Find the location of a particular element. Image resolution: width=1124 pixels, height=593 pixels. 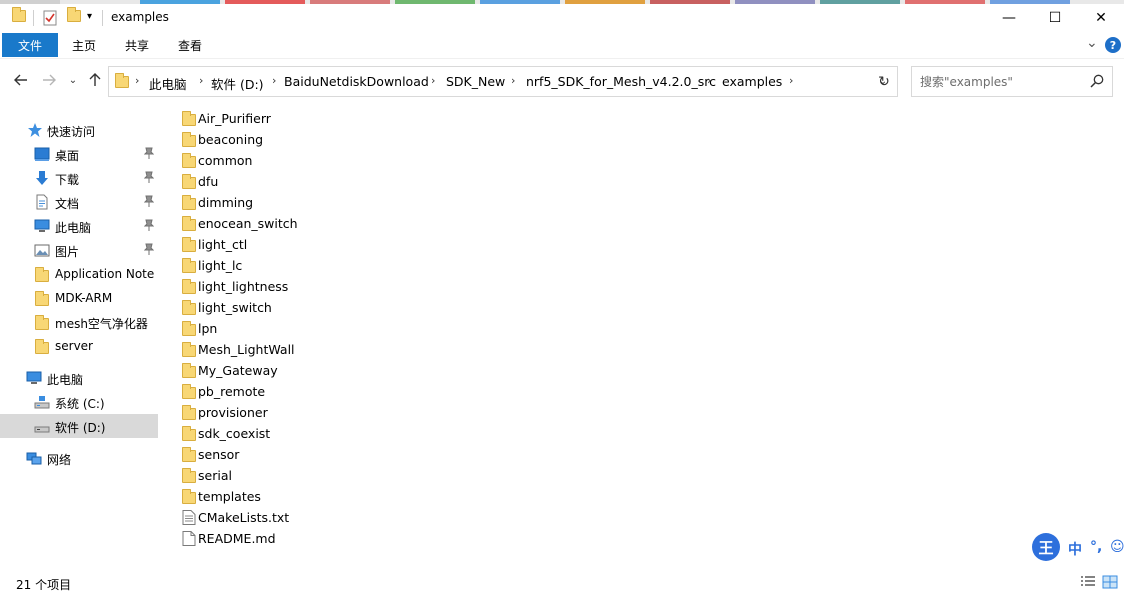

tab-file: 文件 is located at coordinates (30, 45).